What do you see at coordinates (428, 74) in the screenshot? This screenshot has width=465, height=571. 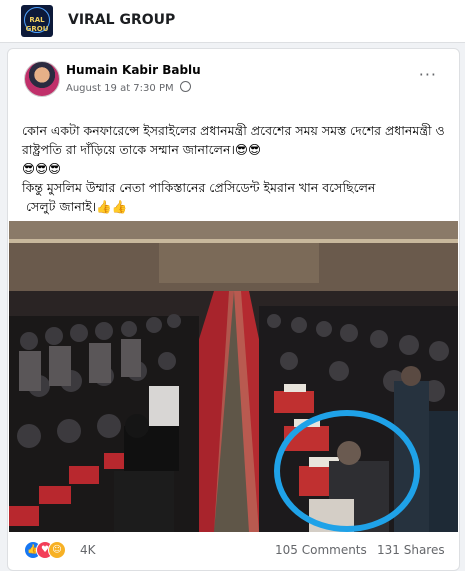 I see `more-options-button: ···` at bounding box center [428, 74].